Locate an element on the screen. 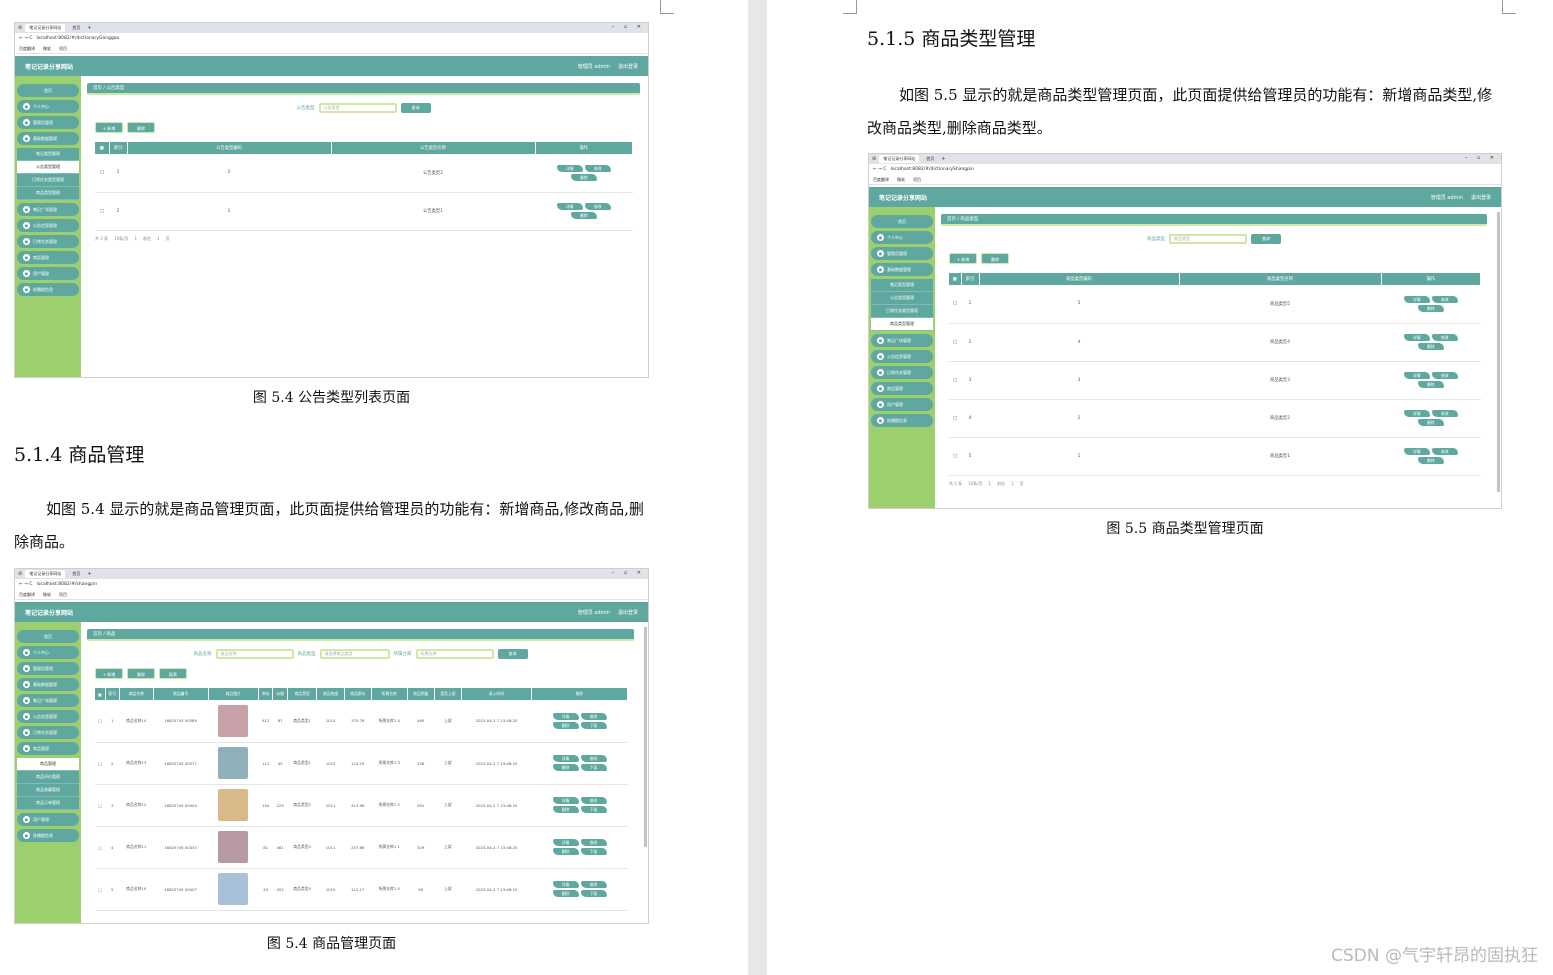 This screenshot has height=975, width=1553. sidebar-subitem: 商品订单管理 is located at coordinates (48, 803).